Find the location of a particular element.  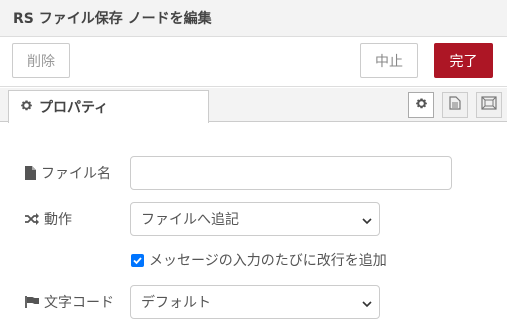

newline-checkbox-label: メッセージの入力のたびに改行を追加 is located at coordinates (268, 261).